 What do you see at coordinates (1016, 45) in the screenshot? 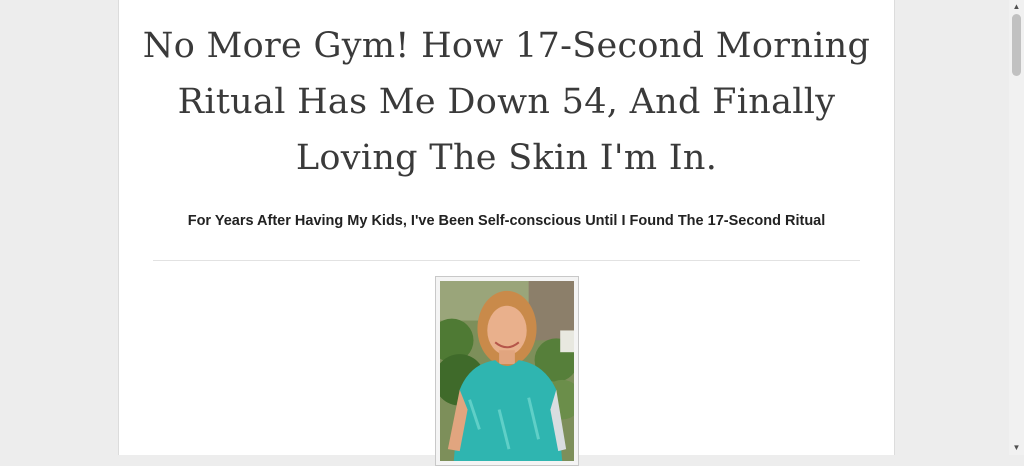
I see `scroll-thumb` at bounding box center [1016, 45].